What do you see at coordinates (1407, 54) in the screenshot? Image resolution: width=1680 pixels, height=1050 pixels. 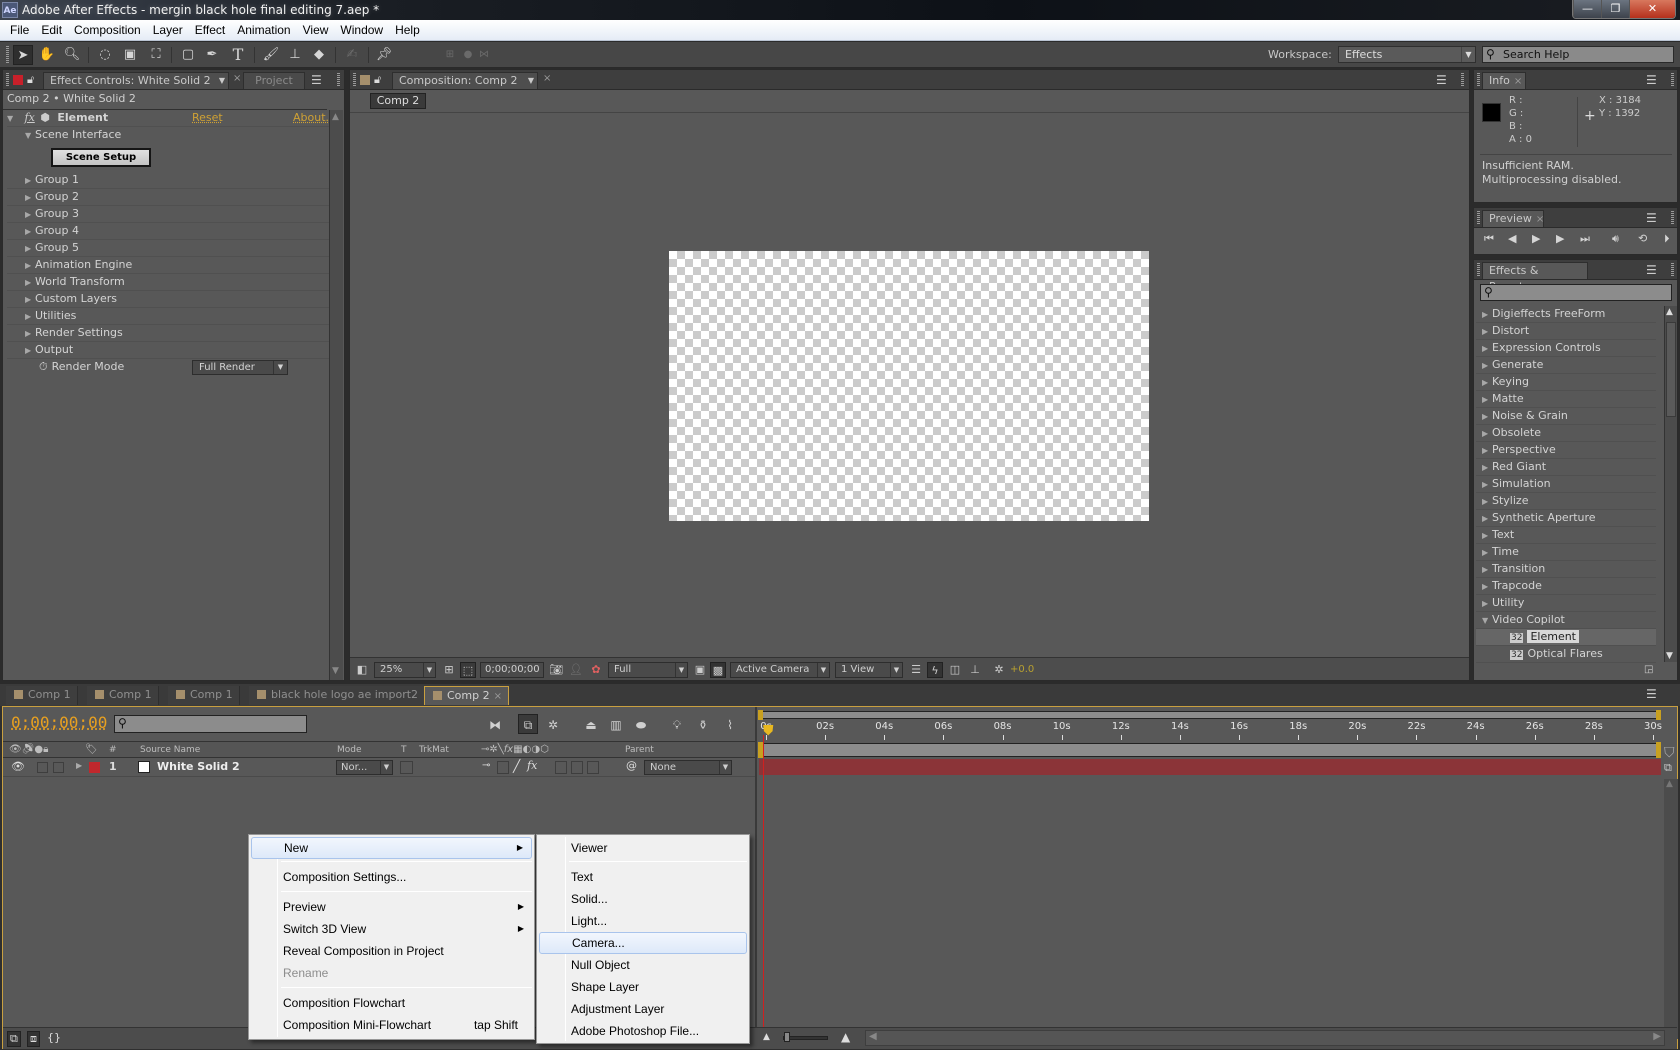 I see `workspace-dropdown: Effects ▼` at bounding box center [1407, 54].